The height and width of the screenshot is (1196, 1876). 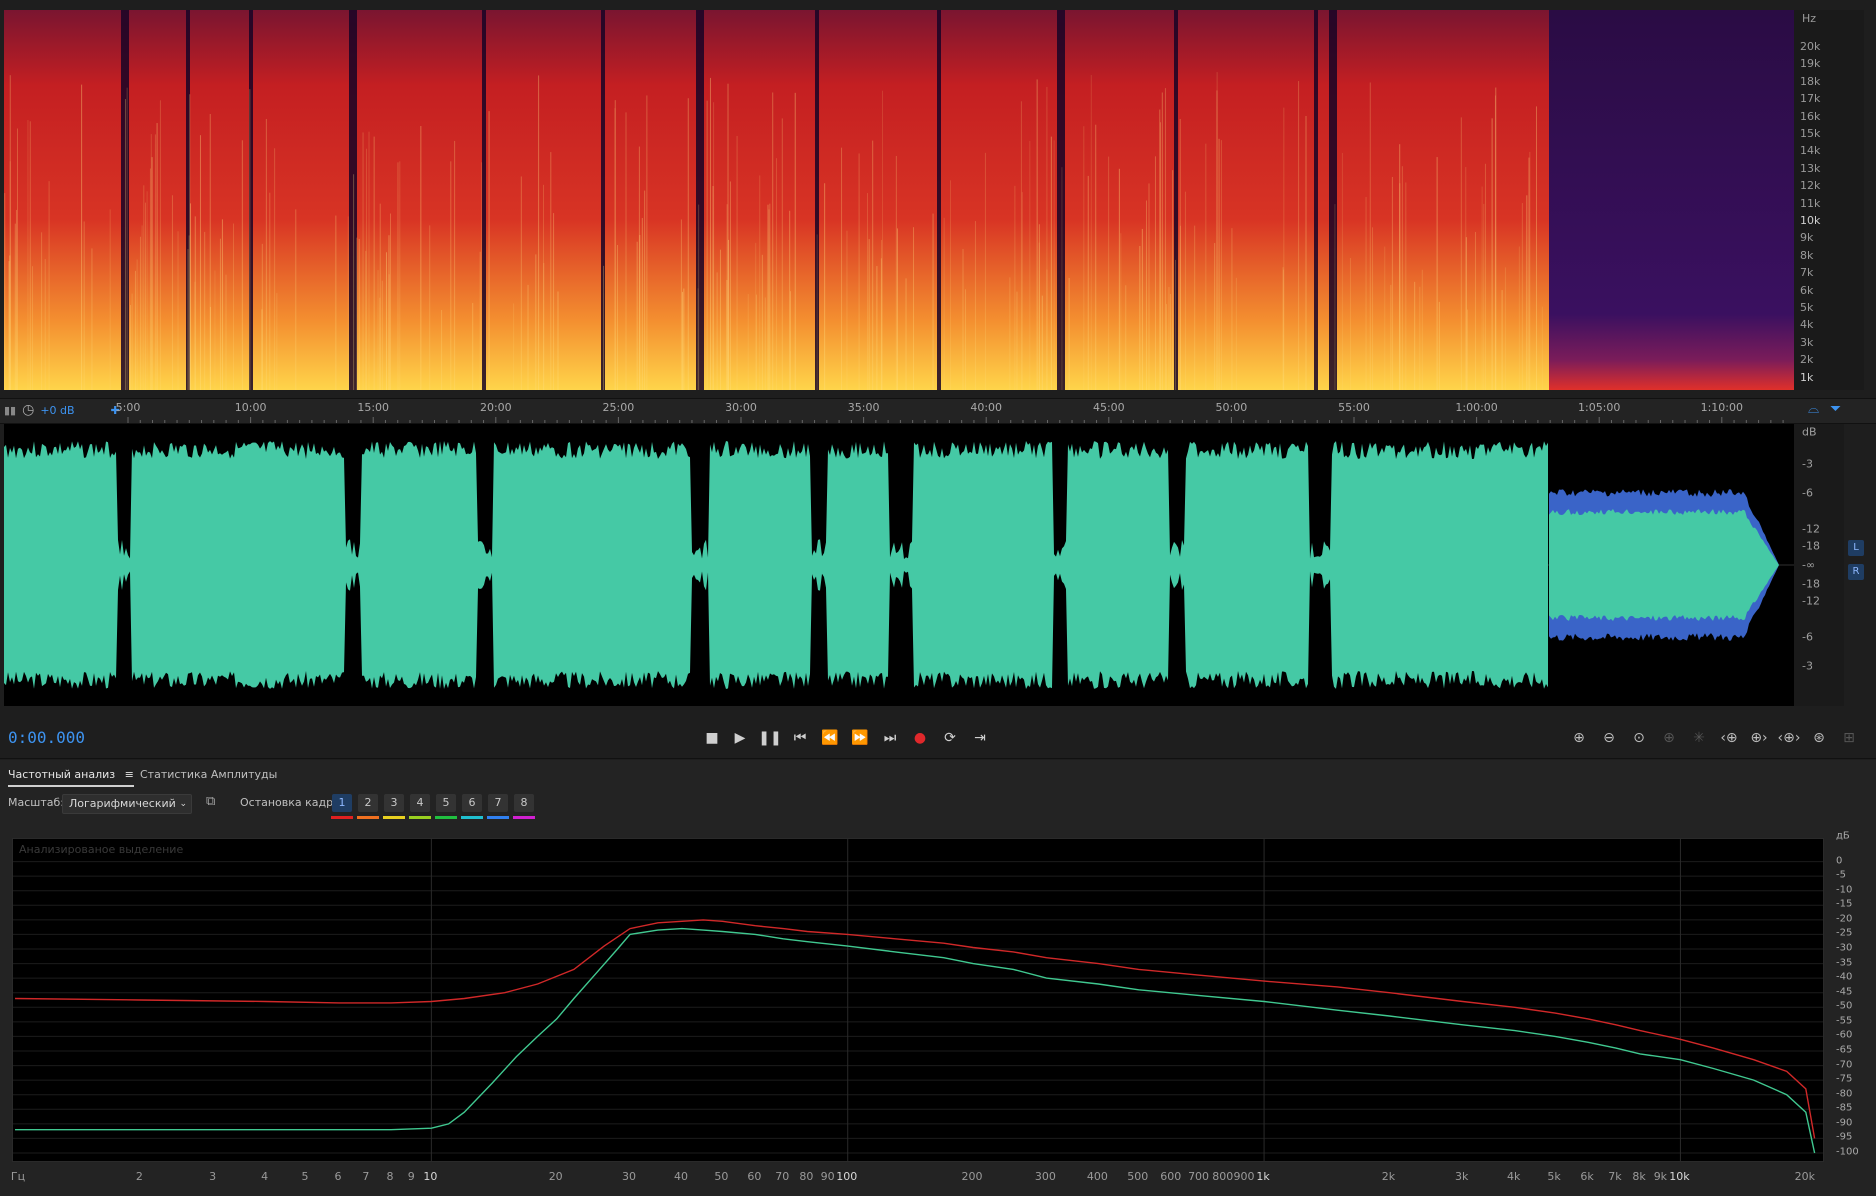 What do you see at coordinates (1669, 738) in the screenshot?
I see `zoom-in-disabled-button: ⊕` at bounding box center [1669, 738].